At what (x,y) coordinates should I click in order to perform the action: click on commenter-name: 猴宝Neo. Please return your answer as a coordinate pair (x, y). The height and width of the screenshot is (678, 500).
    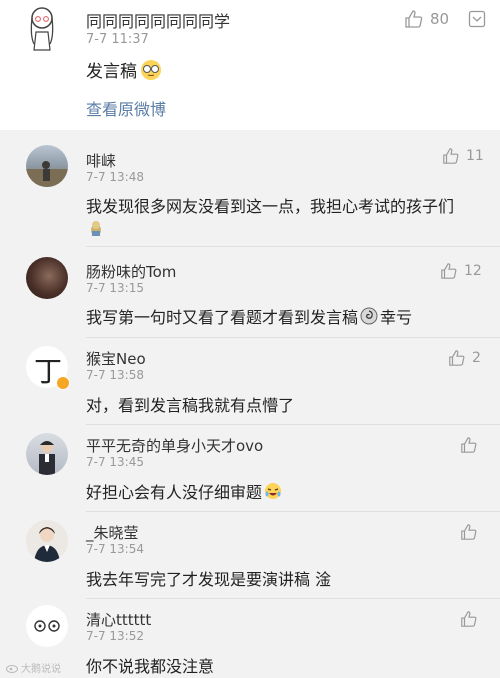
    Looking at the image, I should click on (116, 358).